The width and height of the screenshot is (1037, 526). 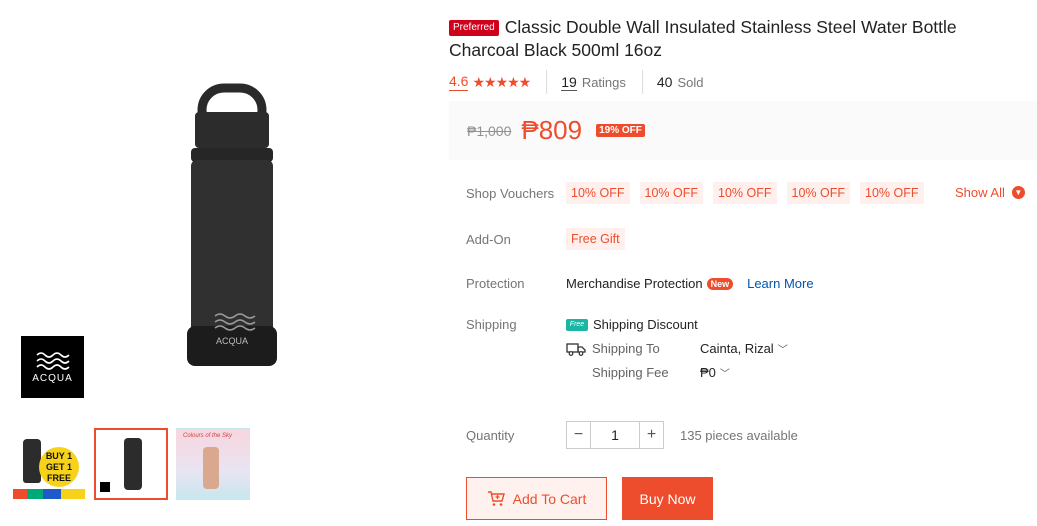 I want to click on star-rating-icon: ★★★★★, so click(x=501, y=81).